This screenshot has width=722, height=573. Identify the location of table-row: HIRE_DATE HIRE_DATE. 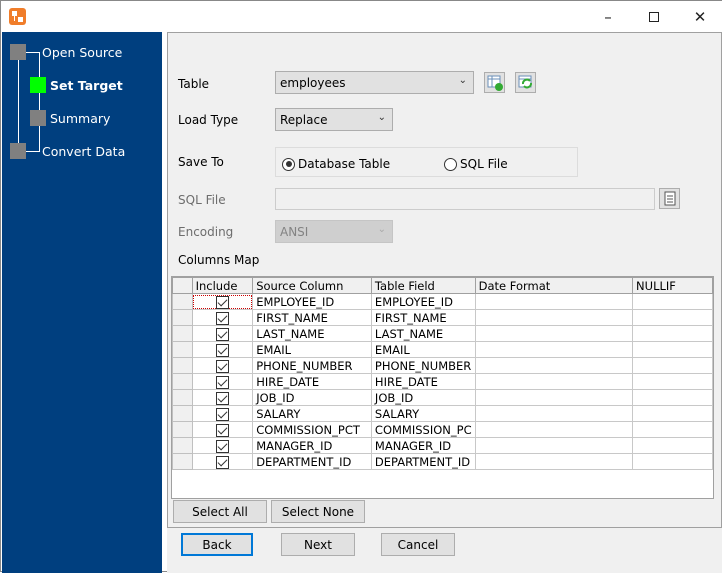
(442, 381).